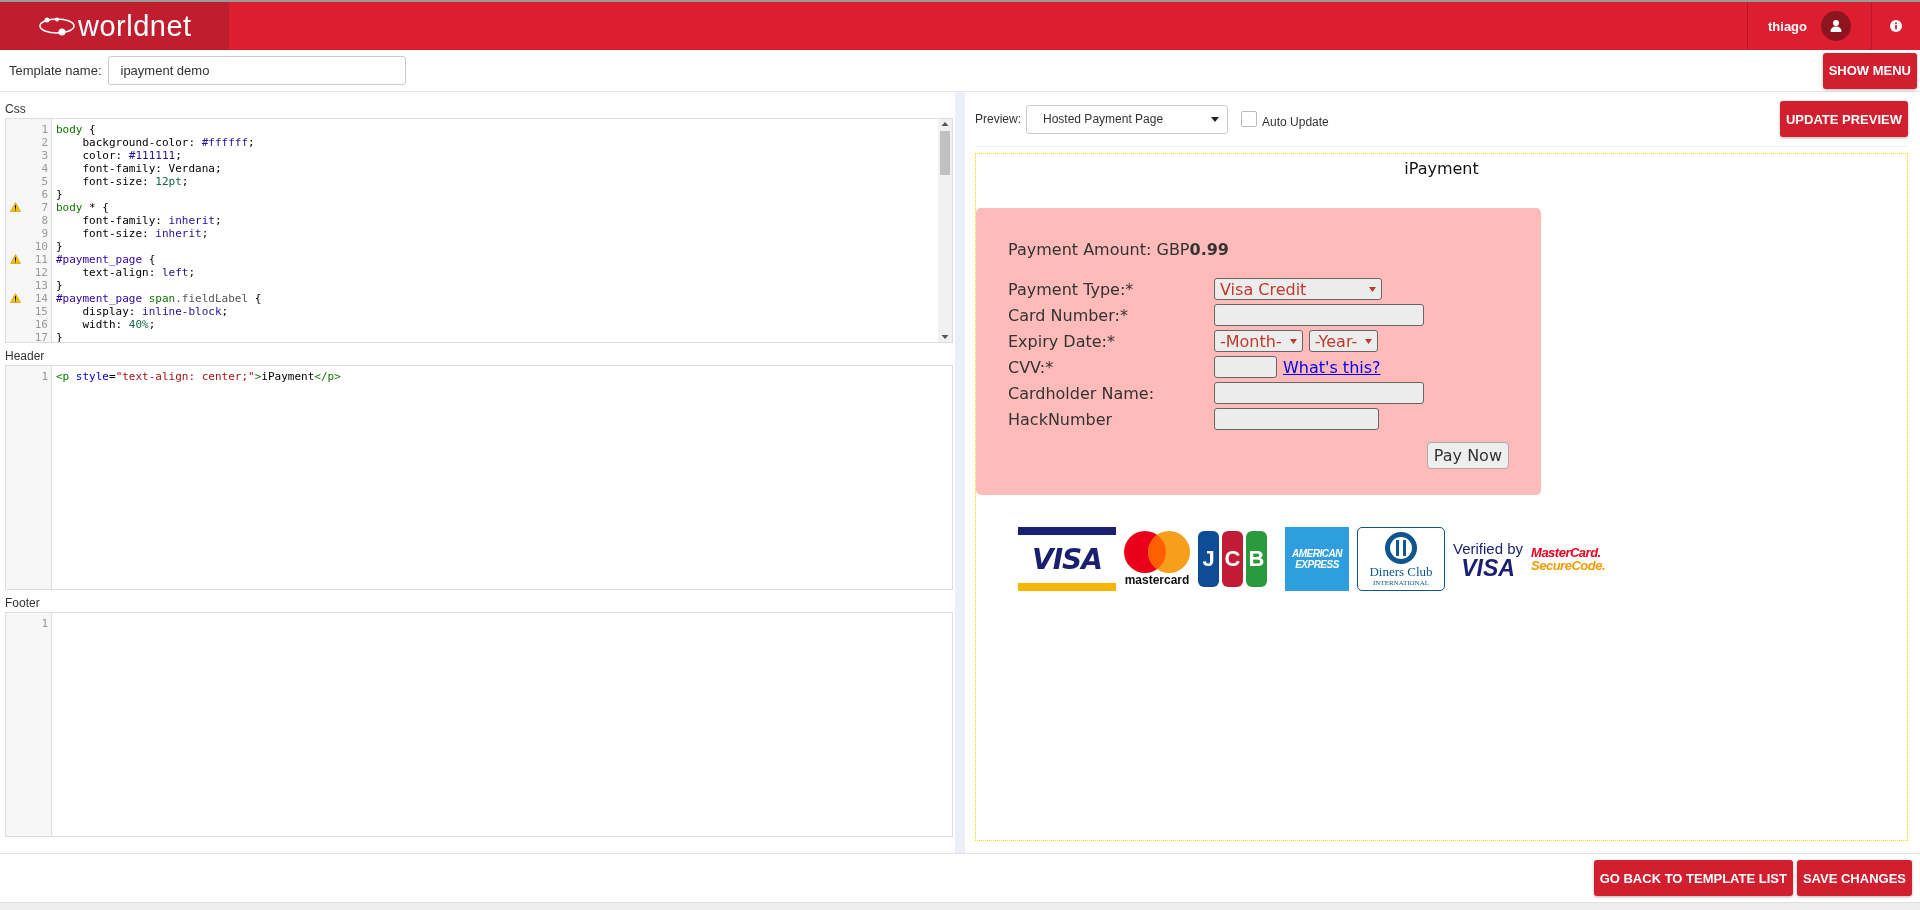  What do you see at coordinates (1295, 122) in the screenshot?
I see `auto-update-label: Auto Update` at bounding box center [1295, 122].